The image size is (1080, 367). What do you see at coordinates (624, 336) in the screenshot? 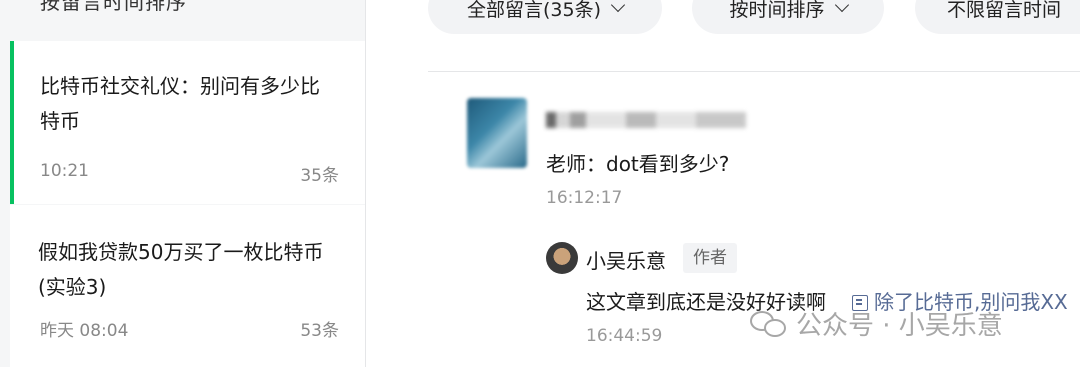
I see `reply-time: 16:44:59` at bounding box center [624, 336].